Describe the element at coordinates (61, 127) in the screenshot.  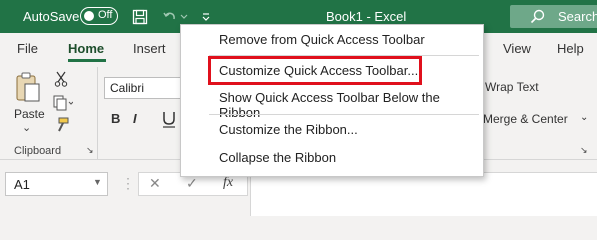
I see `format-painter-icon` at that location.